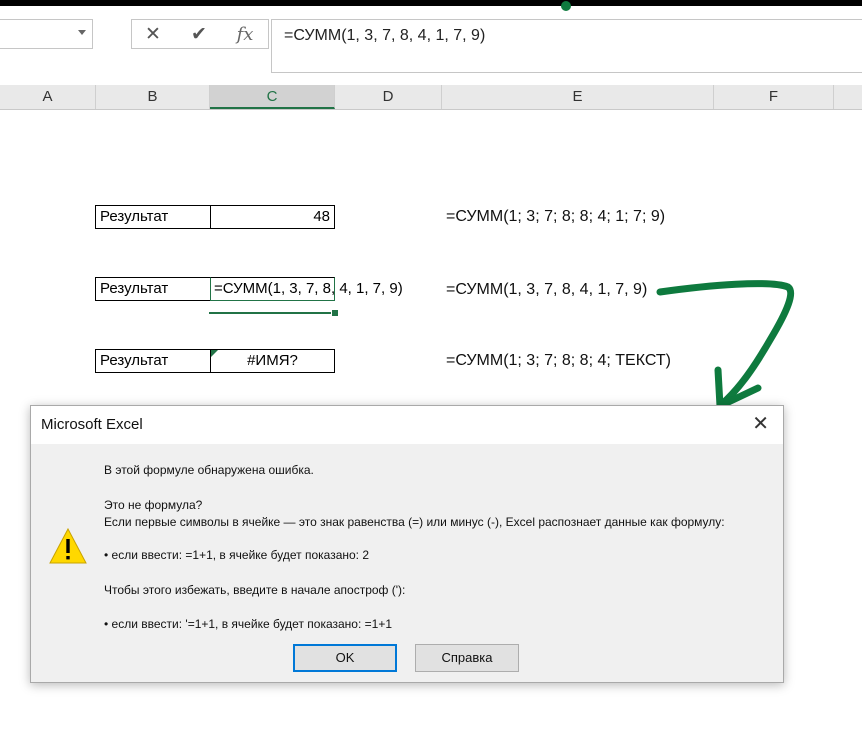  Describe the element at coordinates (272, 97) in the screenshot. I see `column-header-c: C` at that location.